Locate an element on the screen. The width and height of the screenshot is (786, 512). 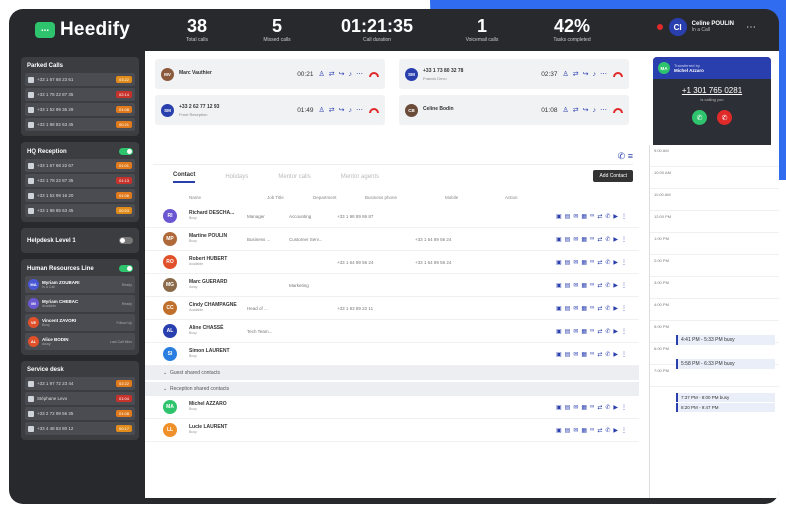
business-phone: +33 1 98 89 86 87 is located at coordinates (376, 216).